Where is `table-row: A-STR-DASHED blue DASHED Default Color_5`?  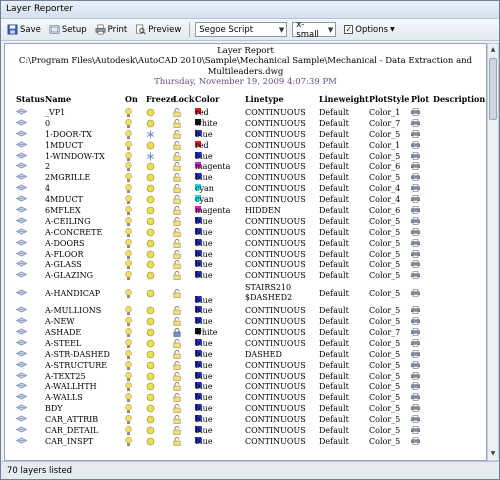 table-row: A-STR-DASHED blue DASHED Default Color_5 is located at coordinates (245, 355).